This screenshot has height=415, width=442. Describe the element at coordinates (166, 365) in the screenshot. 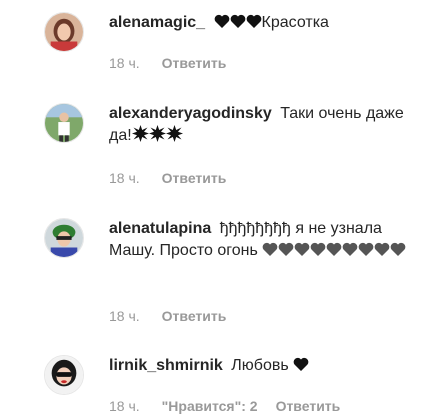

I see `comment-username: lirnik_shmirnik` at that location.